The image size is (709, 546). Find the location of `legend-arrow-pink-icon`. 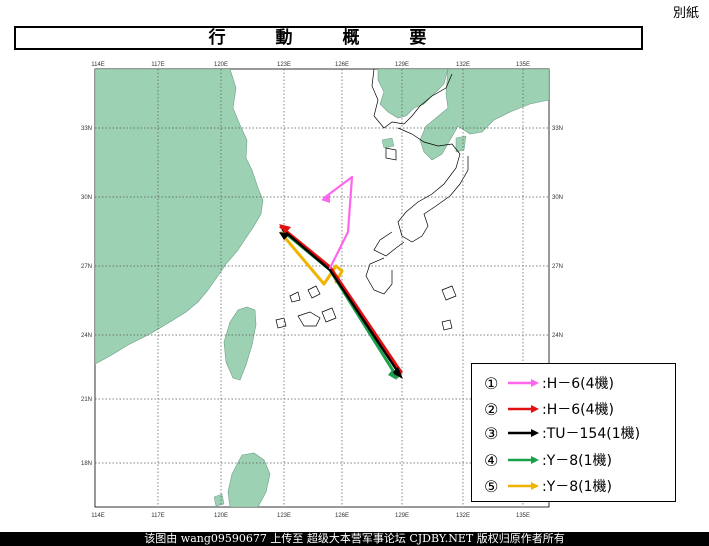

legend-arrow-pink-icon is located at coordinates (523, 383).